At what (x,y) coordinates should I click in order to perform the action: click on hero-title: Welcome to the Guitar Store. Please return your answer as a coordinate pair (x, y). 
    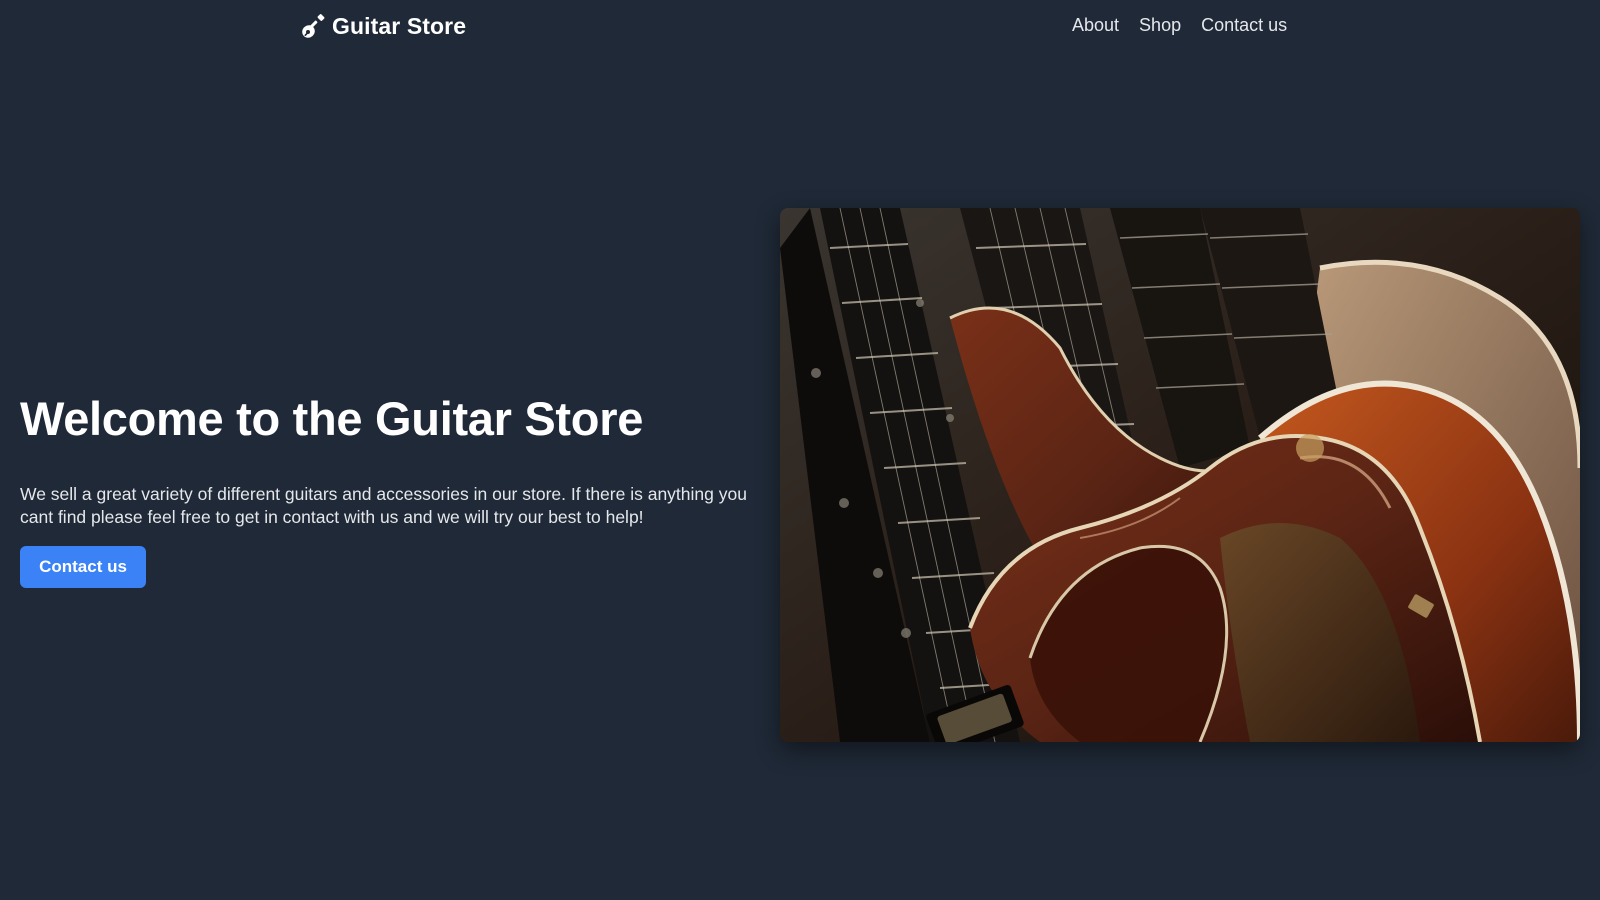
    Looking at the image, I should click on (332, 418).